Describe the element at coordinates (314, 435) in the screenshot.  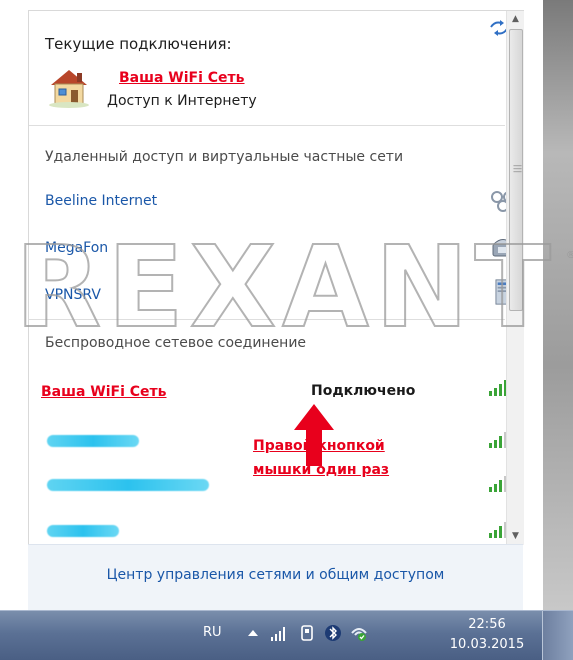
I see `red-arrow-icon` at that location.